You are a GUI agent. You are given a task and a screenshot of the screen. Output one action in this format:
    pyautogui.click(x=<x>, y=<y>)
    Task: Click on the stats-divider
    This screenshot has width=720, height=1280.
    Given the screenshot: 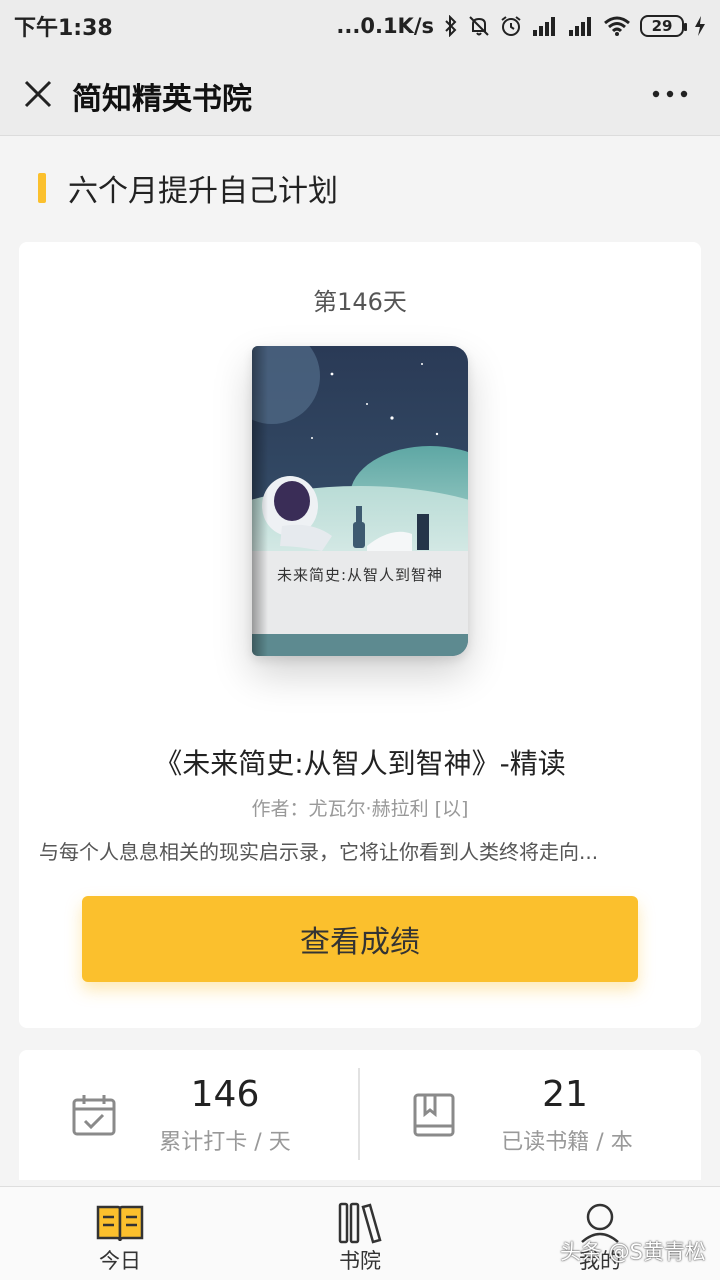 What is the action you would take?
    pyautogui.click(x=359, y=1114)
    